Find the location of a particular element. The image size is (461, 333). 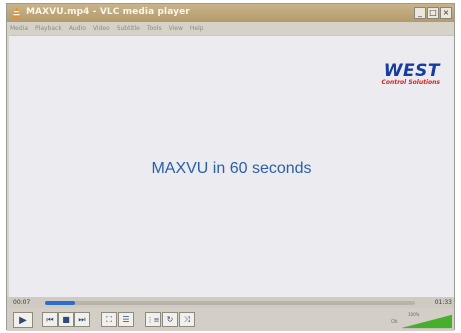

fullscreen-icon: ⛶ is located at coordinates (109, 319).